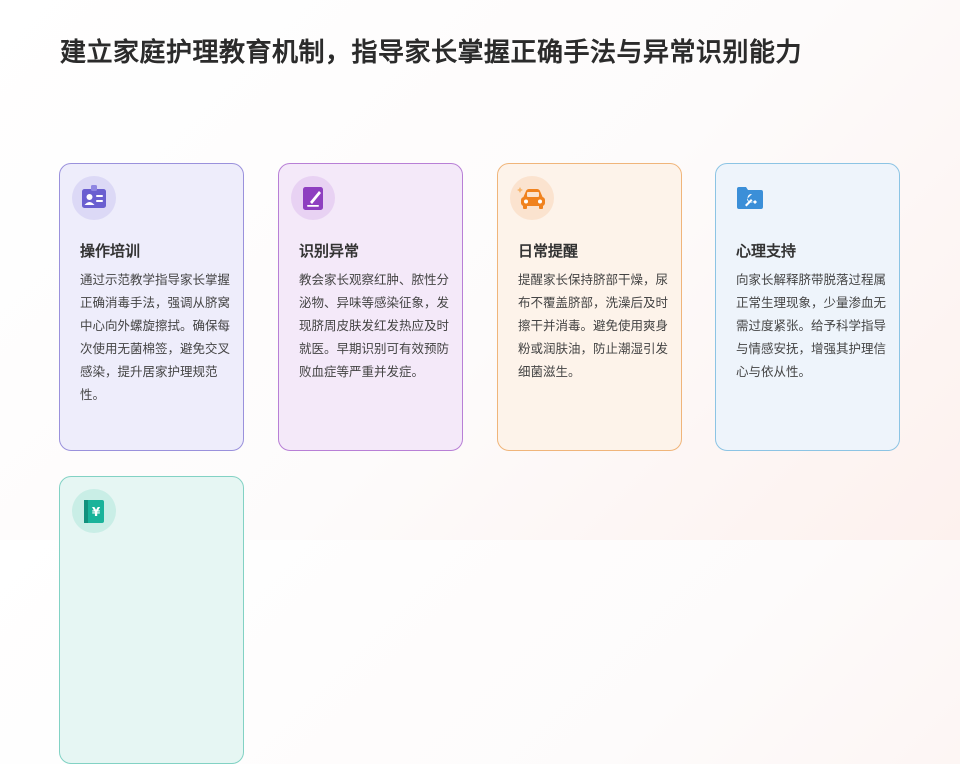 This screenshot has width=960, height=764. What do you see at coordinates (750, 198) in the screenshot?
I see `wrench-folder-icon` at bounding box center [750, 198].